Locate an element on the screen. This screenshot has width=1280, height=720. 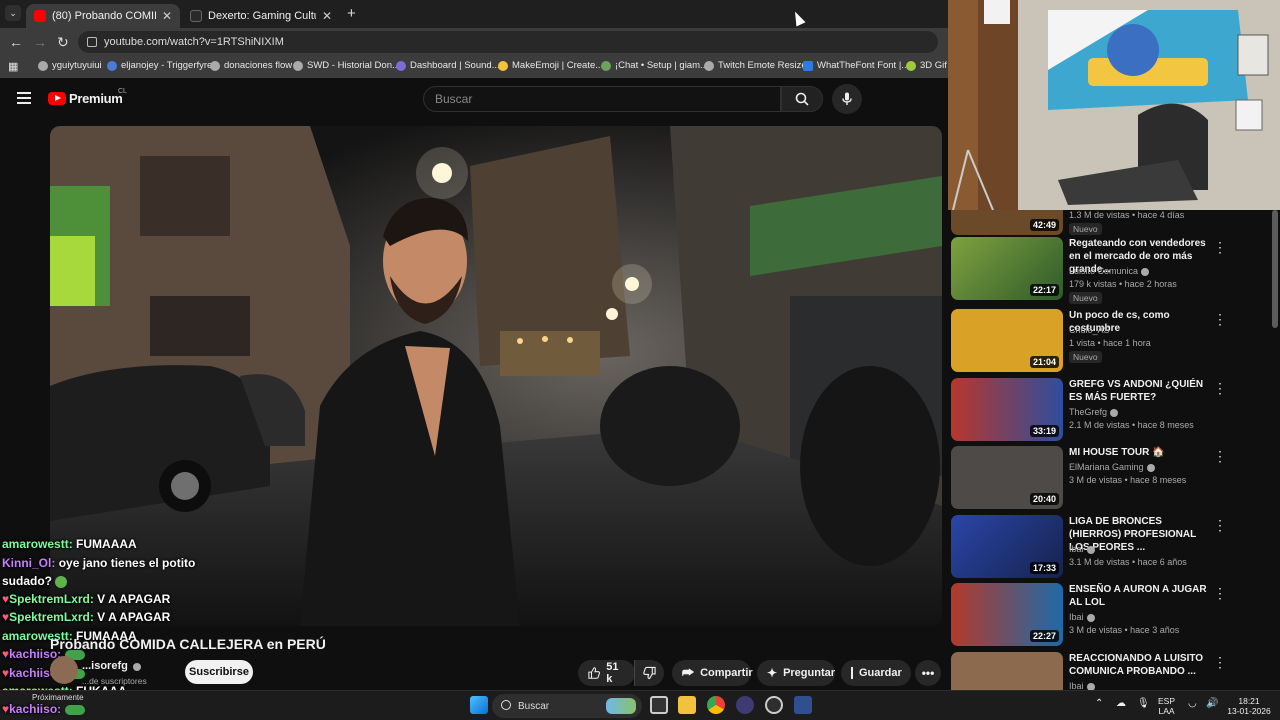
subscribe-button: Suscribirse is located at coordinates (219, 672).